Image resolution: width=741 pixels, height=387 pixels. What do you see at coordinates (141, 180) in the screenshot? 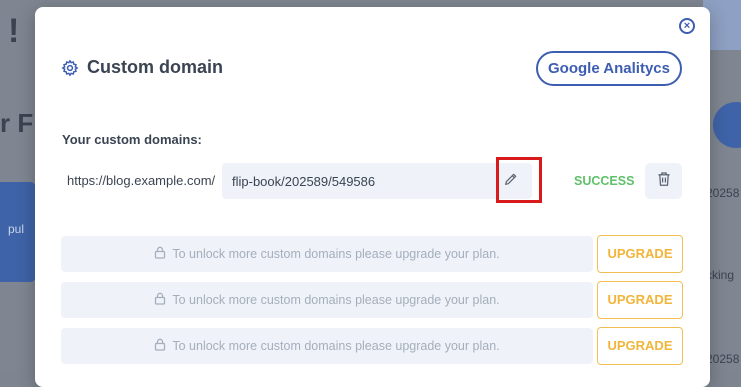
I see `domain-prefix: https://blog.example.com/` at bounding box center [141, 180].